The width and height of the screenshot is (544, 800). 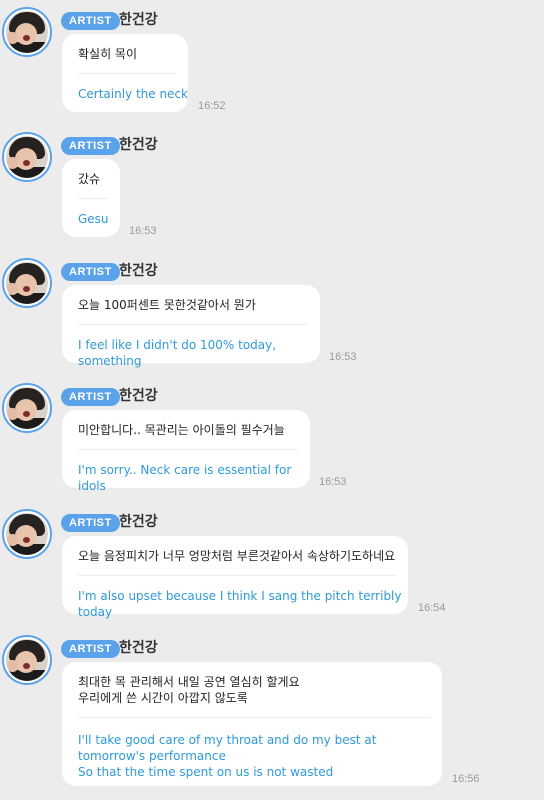 What do you see at coordinates (432, 608) in the screenshot?
I see `message-timestamp: 16:54` at bounding box center [432, 608].